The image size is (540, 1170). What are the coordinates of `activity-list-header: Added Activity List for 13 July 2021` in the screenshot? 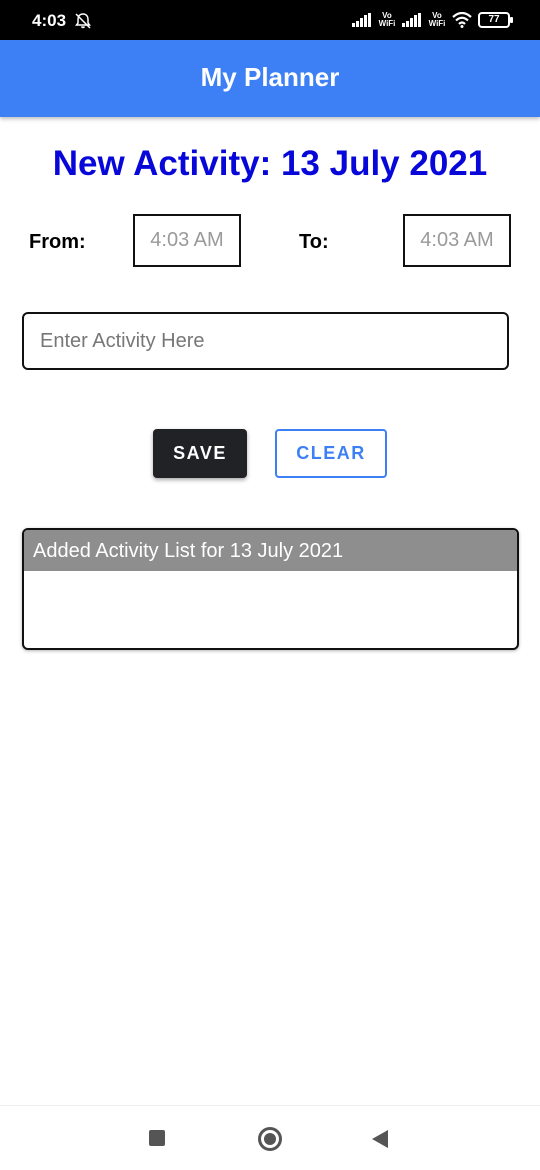 It's located at (270, 550).